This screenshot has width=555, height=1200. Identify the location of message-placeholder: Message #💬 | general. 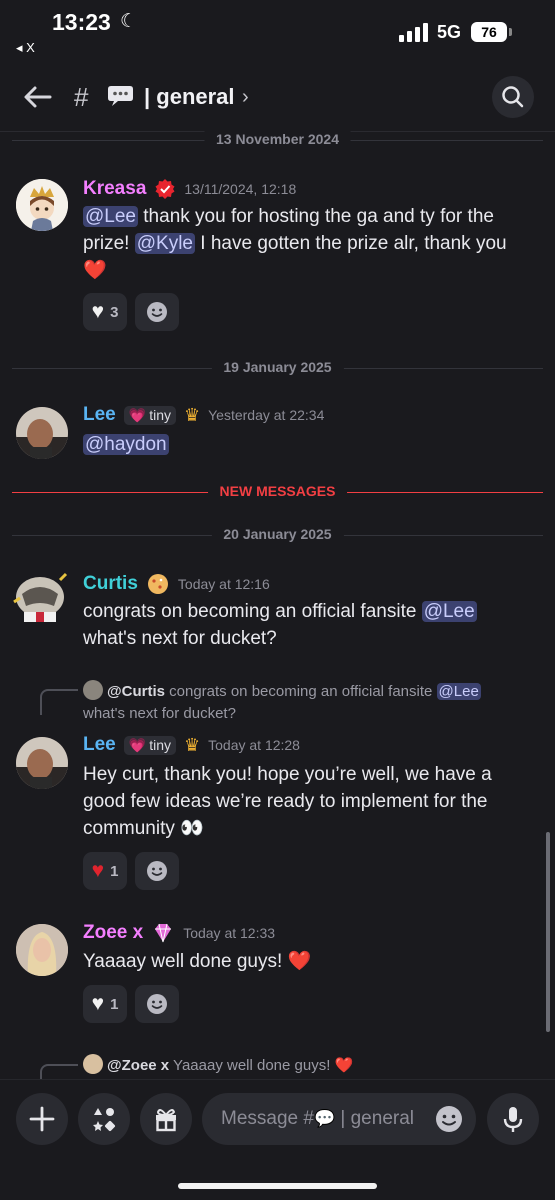
(318, 1118).